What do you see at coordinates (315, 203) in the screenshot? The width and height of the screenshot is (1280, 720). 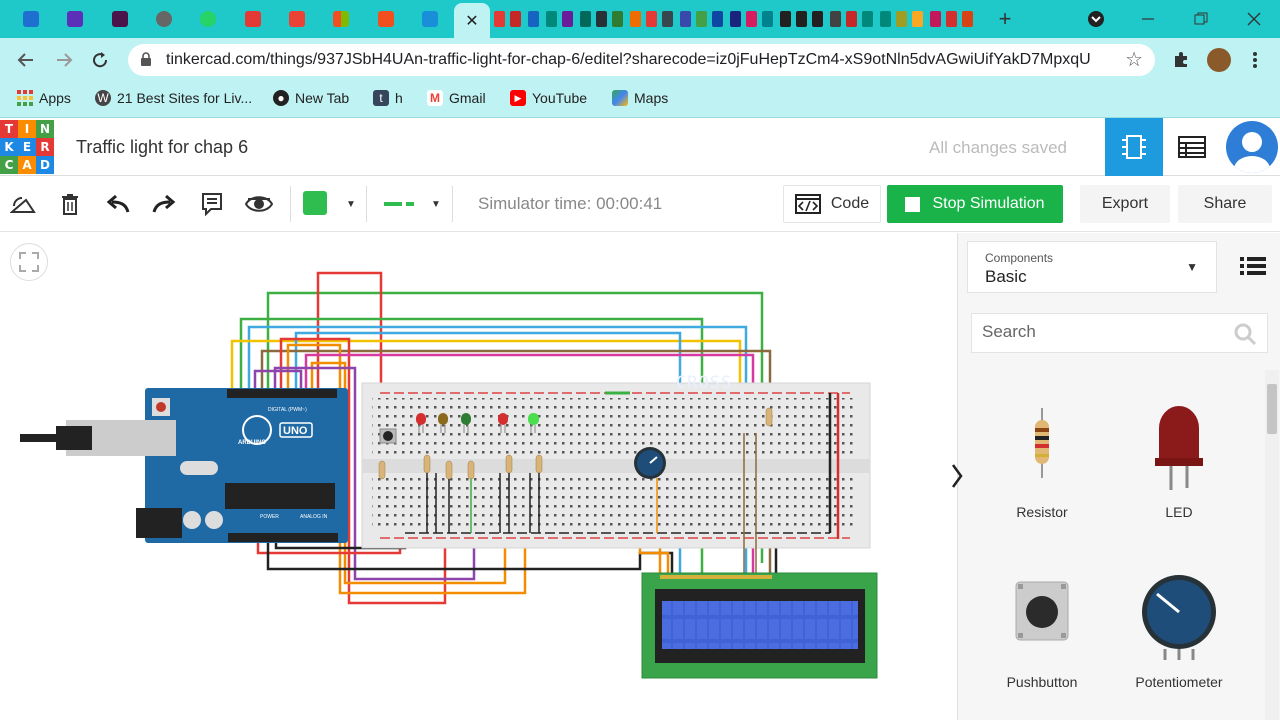 I see `wire-color-swatch` at bounding box center [315, 203].